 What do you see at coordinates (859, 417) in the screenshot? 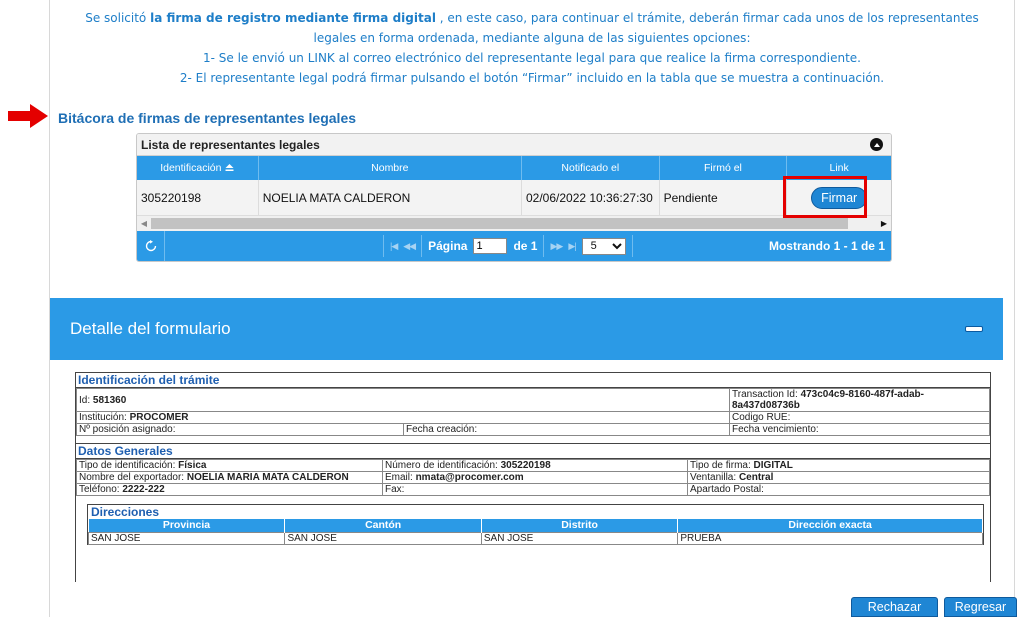
I see `field-codigo-rue: Codigo RUE:` at bounding box center [859, 417].